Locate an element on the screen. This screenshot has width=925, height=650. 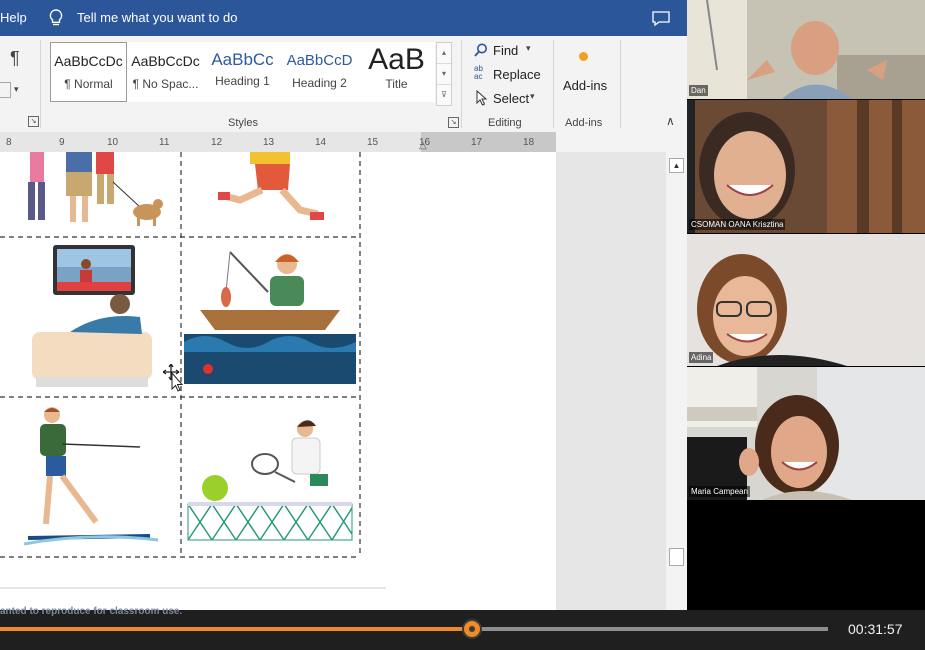
find-label: Find is located at coordinates (506, 50).